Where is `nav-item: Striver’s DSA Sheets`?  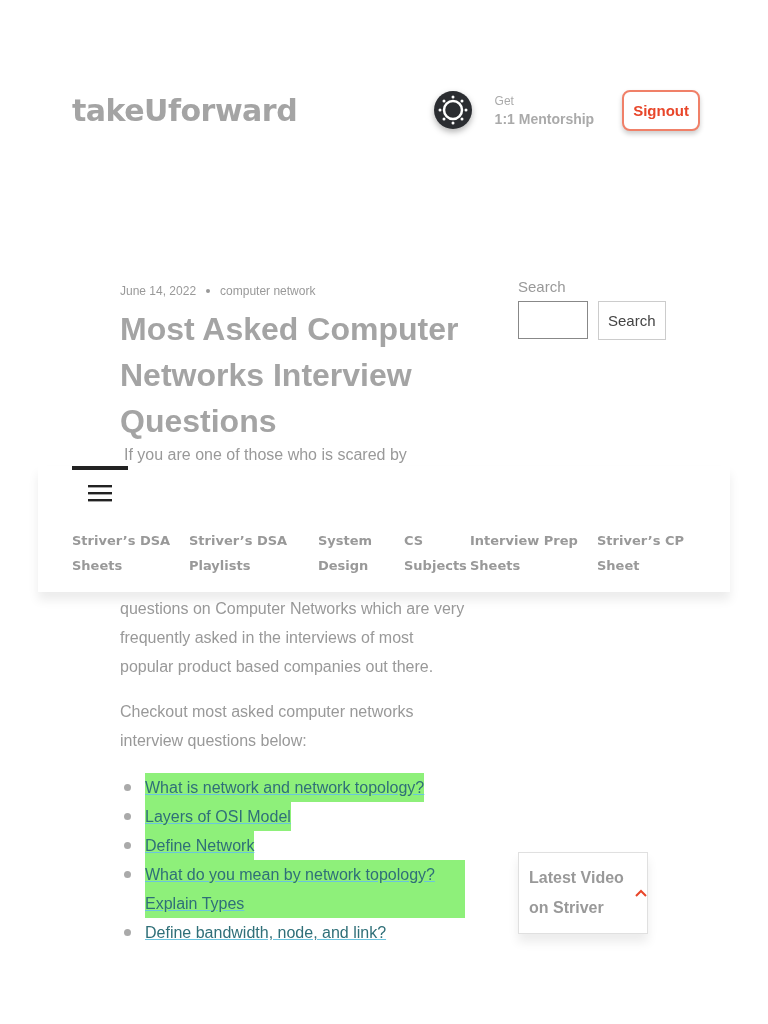 nav-item: Striver’s DSA Sheets is located at coordinates (130, 553).